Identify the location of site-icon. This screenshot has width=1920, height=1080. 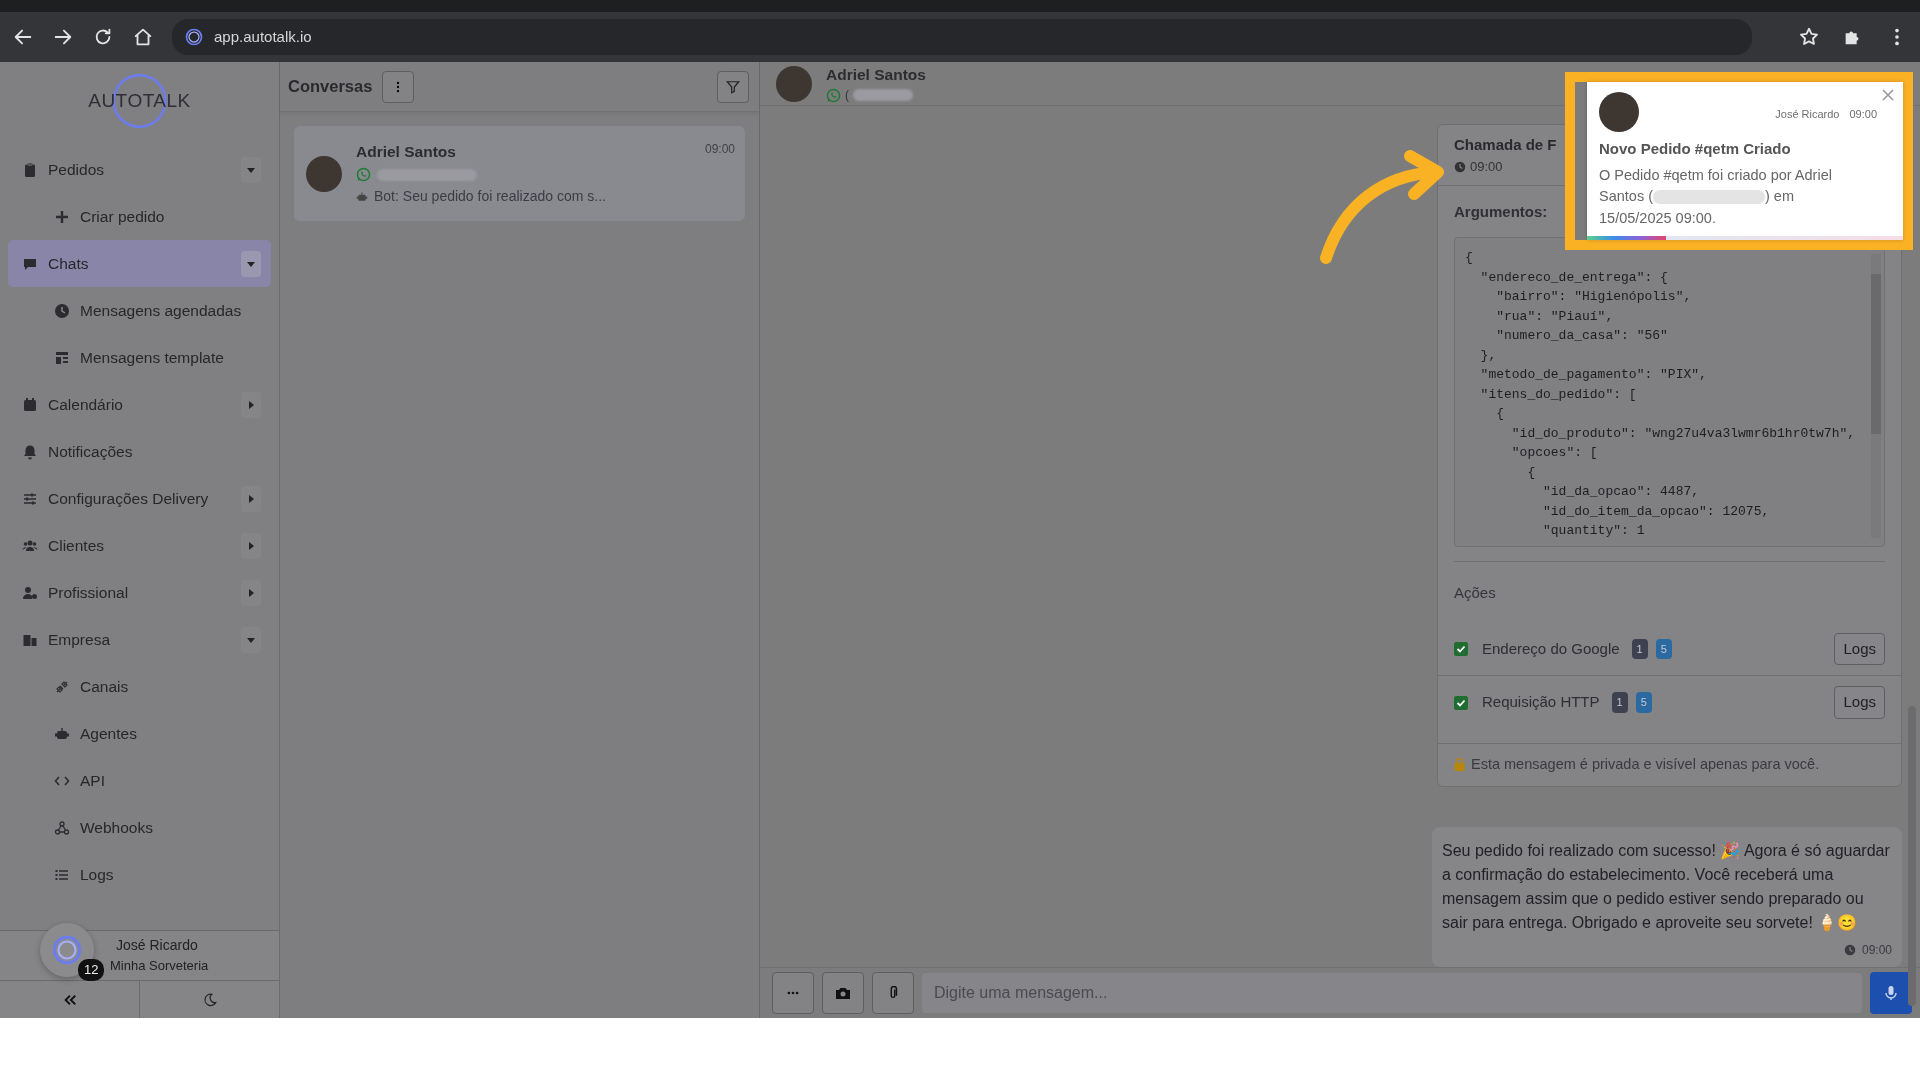
(194, 37).